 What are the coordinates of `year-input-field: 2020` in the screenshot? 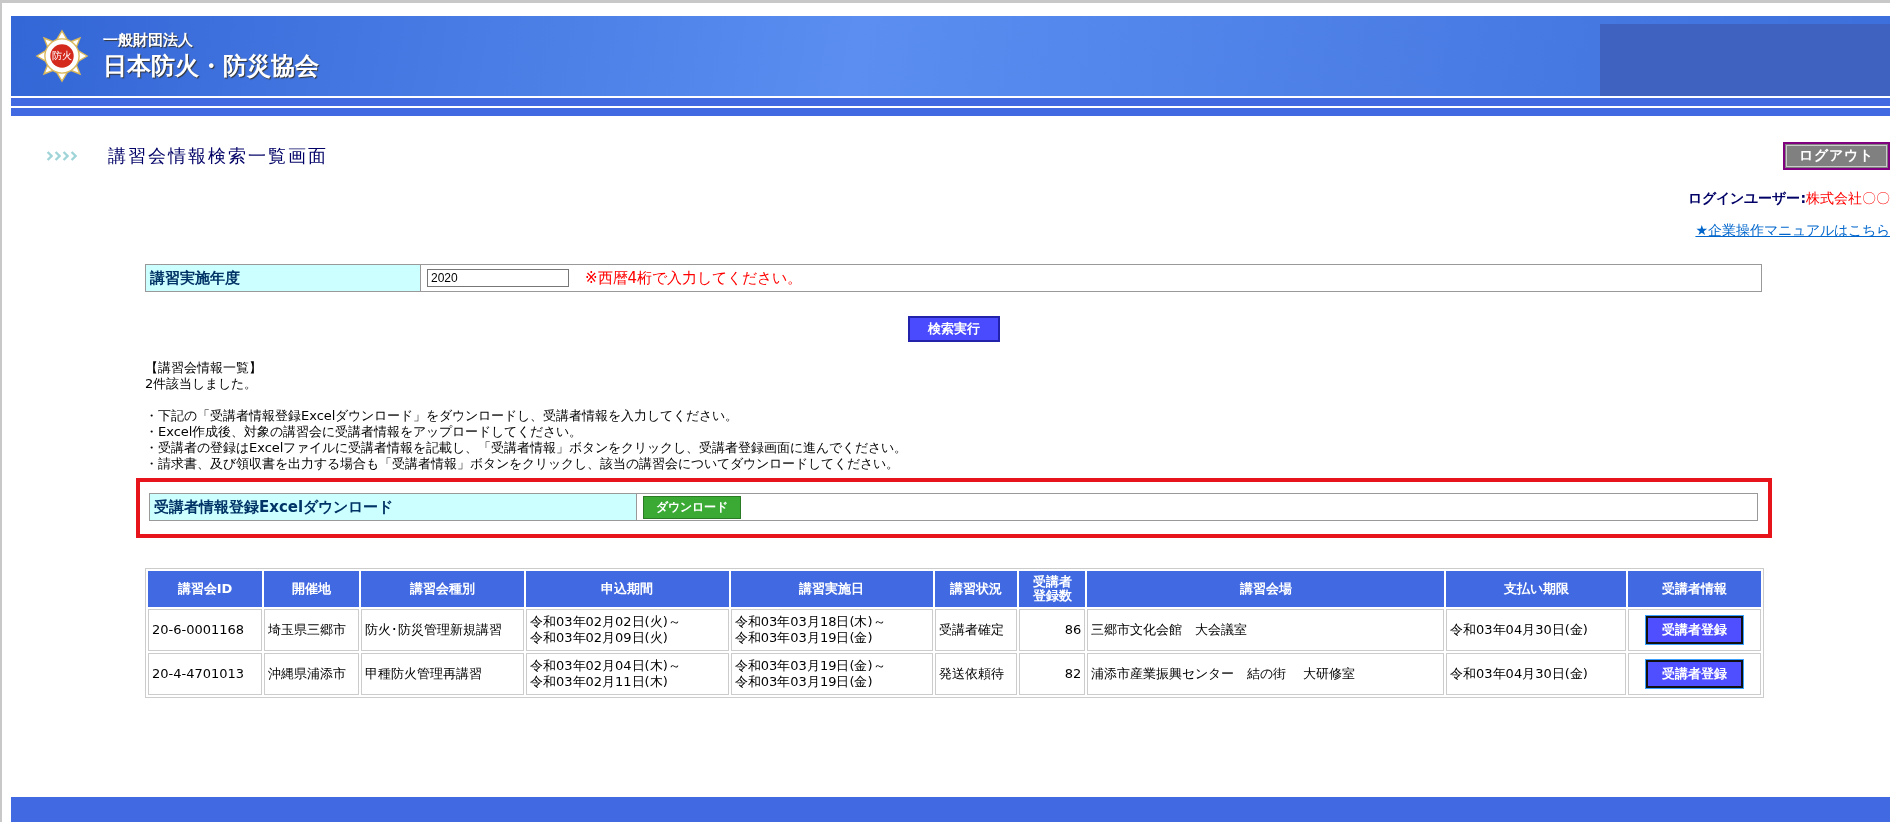 It's located at (498, 278).